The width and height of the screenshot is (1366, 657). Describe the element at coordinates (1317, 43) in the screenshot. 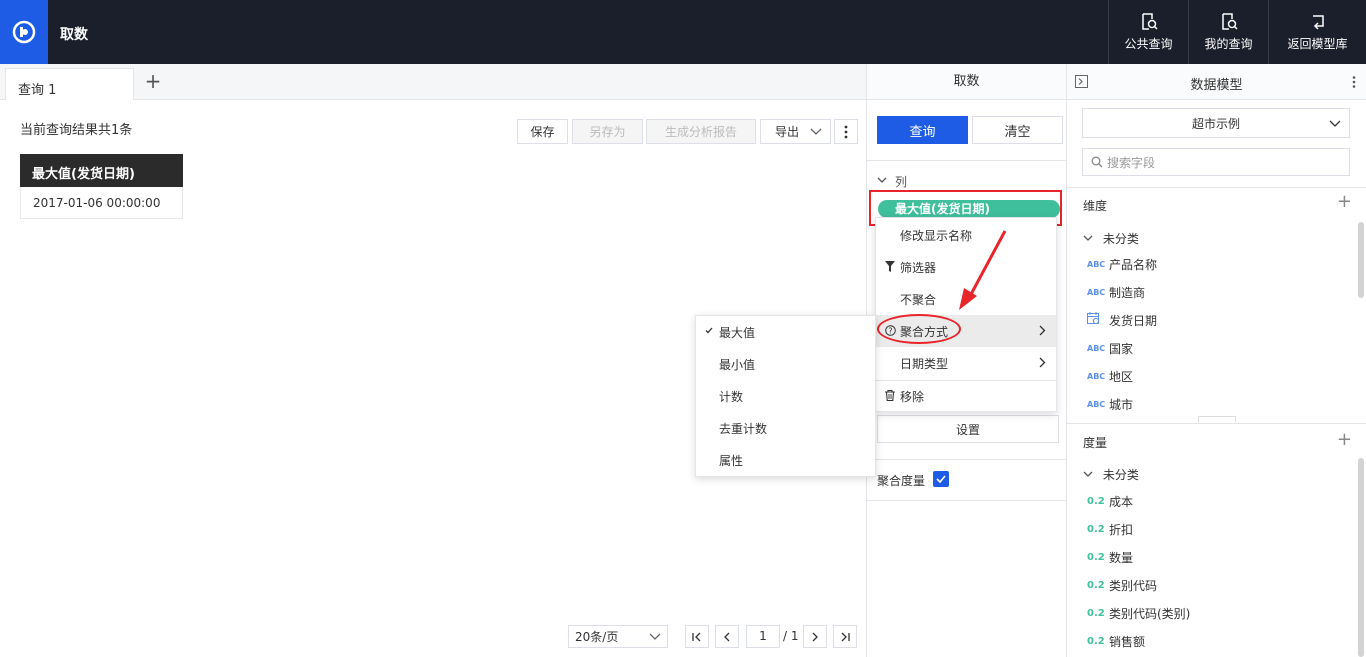

I see `return-model-library-label: 返回模型库` at that location.